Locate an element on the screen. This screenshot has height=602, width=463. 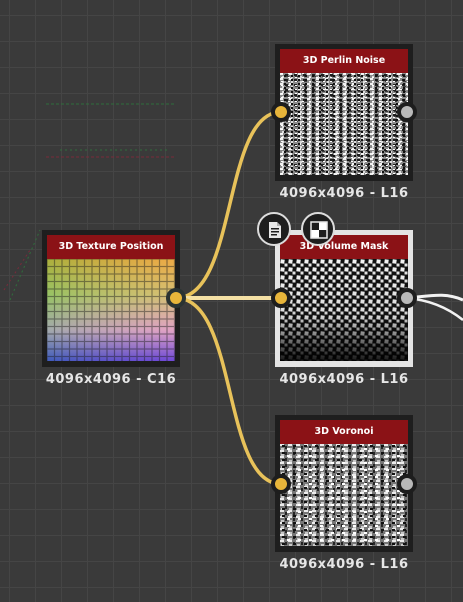
node-volume-mask: 3D Volume Mask is located at coordinates (344, 298).